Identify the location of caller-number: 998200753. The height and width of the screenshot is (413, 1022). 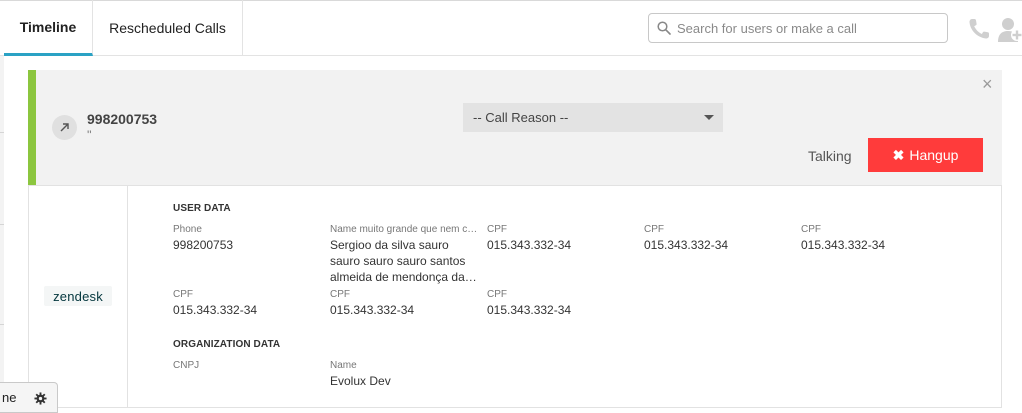
(122, 119).